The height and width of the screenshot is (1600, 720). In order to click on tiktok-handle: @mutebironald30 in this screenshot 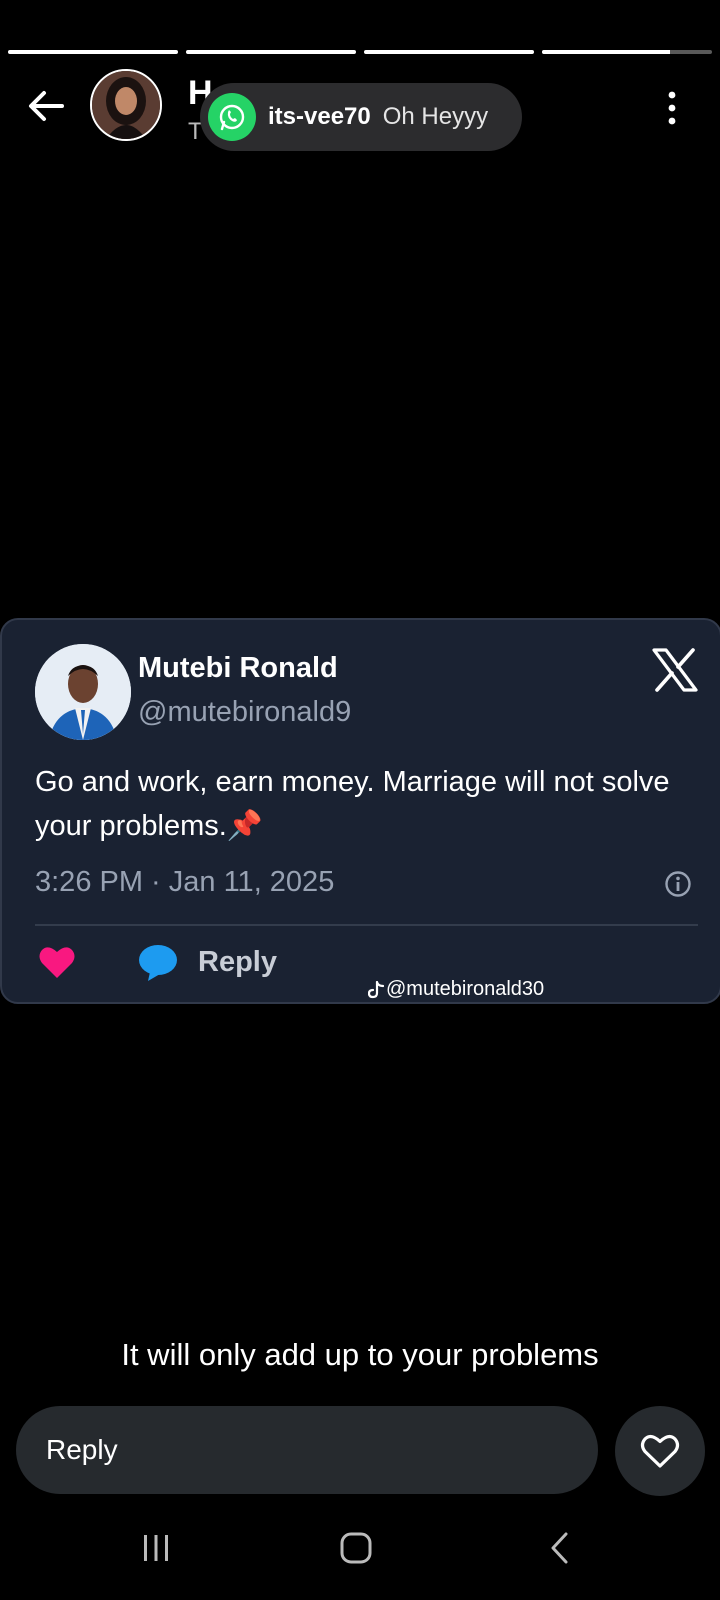, I will do `click(465, 989)`.